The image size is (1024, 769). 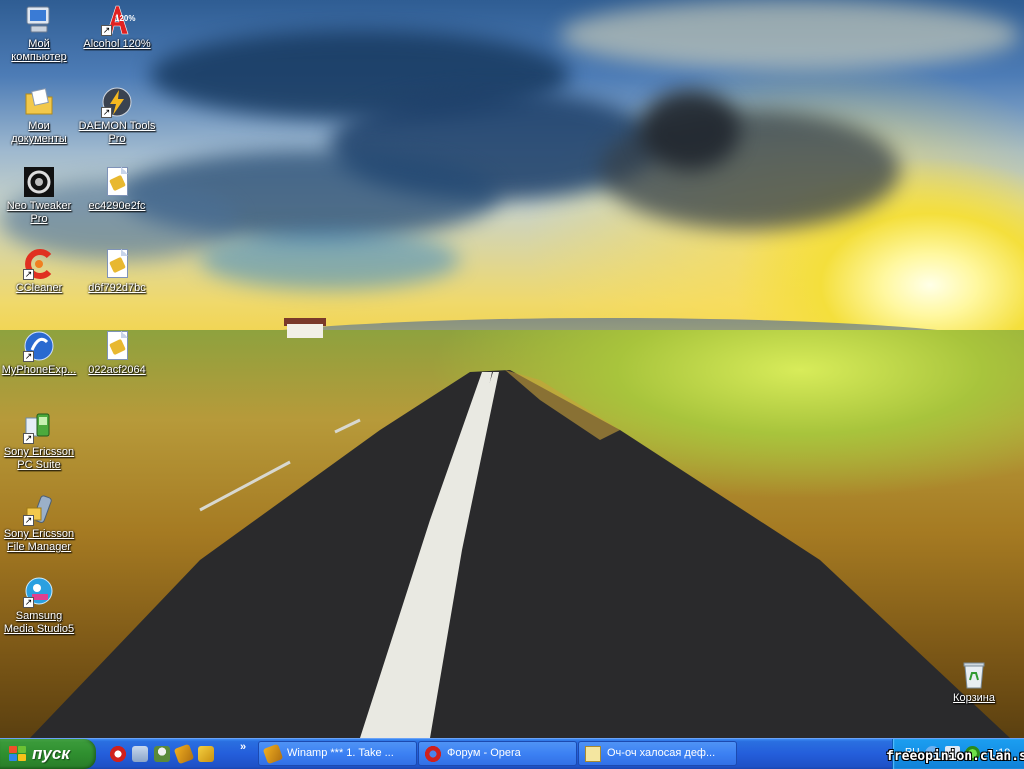 What do you see at coordinates (48, 754) in the screenshot?
I see `start-button: пуск` at bounding box center [48, 754].